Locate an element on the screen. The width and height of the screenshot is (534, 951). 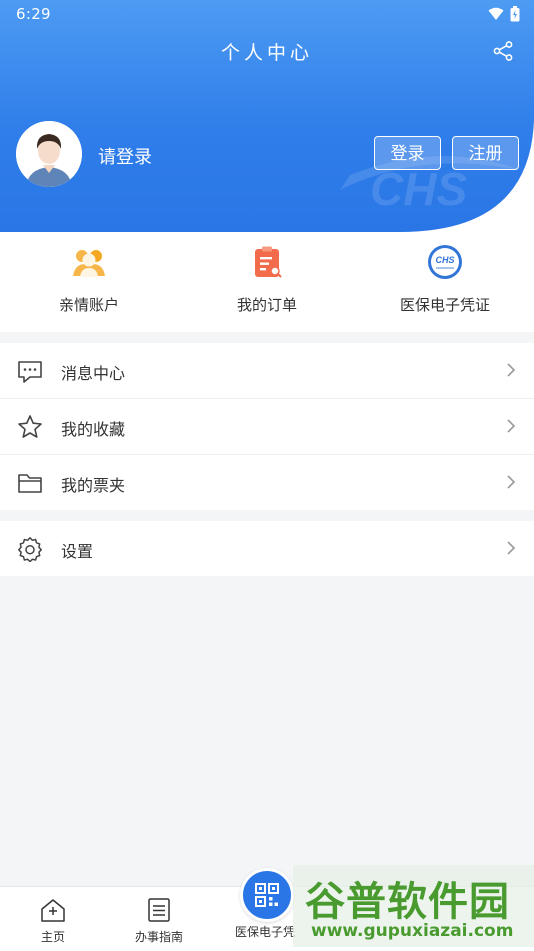
register-button: 注册 is located at coordinates (485, 153).